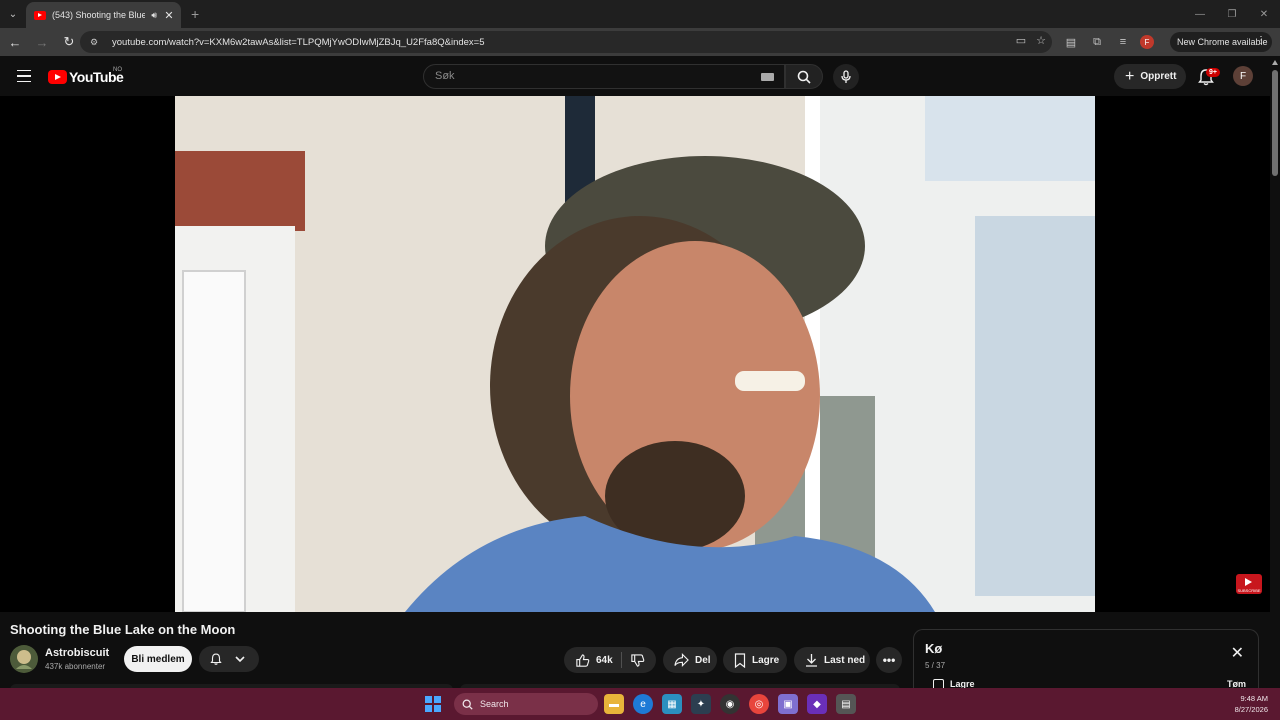  I want to click on tab-search-chevron-icon: ⌄, so click(13, 14).